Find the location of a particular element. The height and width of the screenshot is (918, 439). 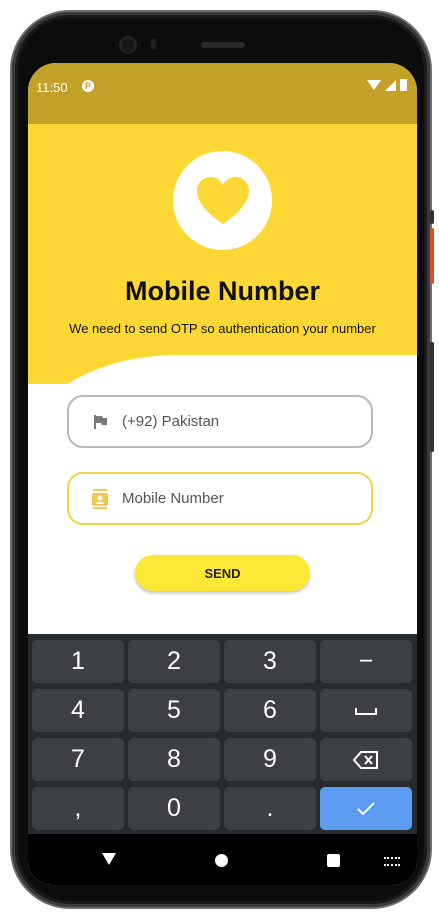

check-icon is located at coordinates (366, 808).